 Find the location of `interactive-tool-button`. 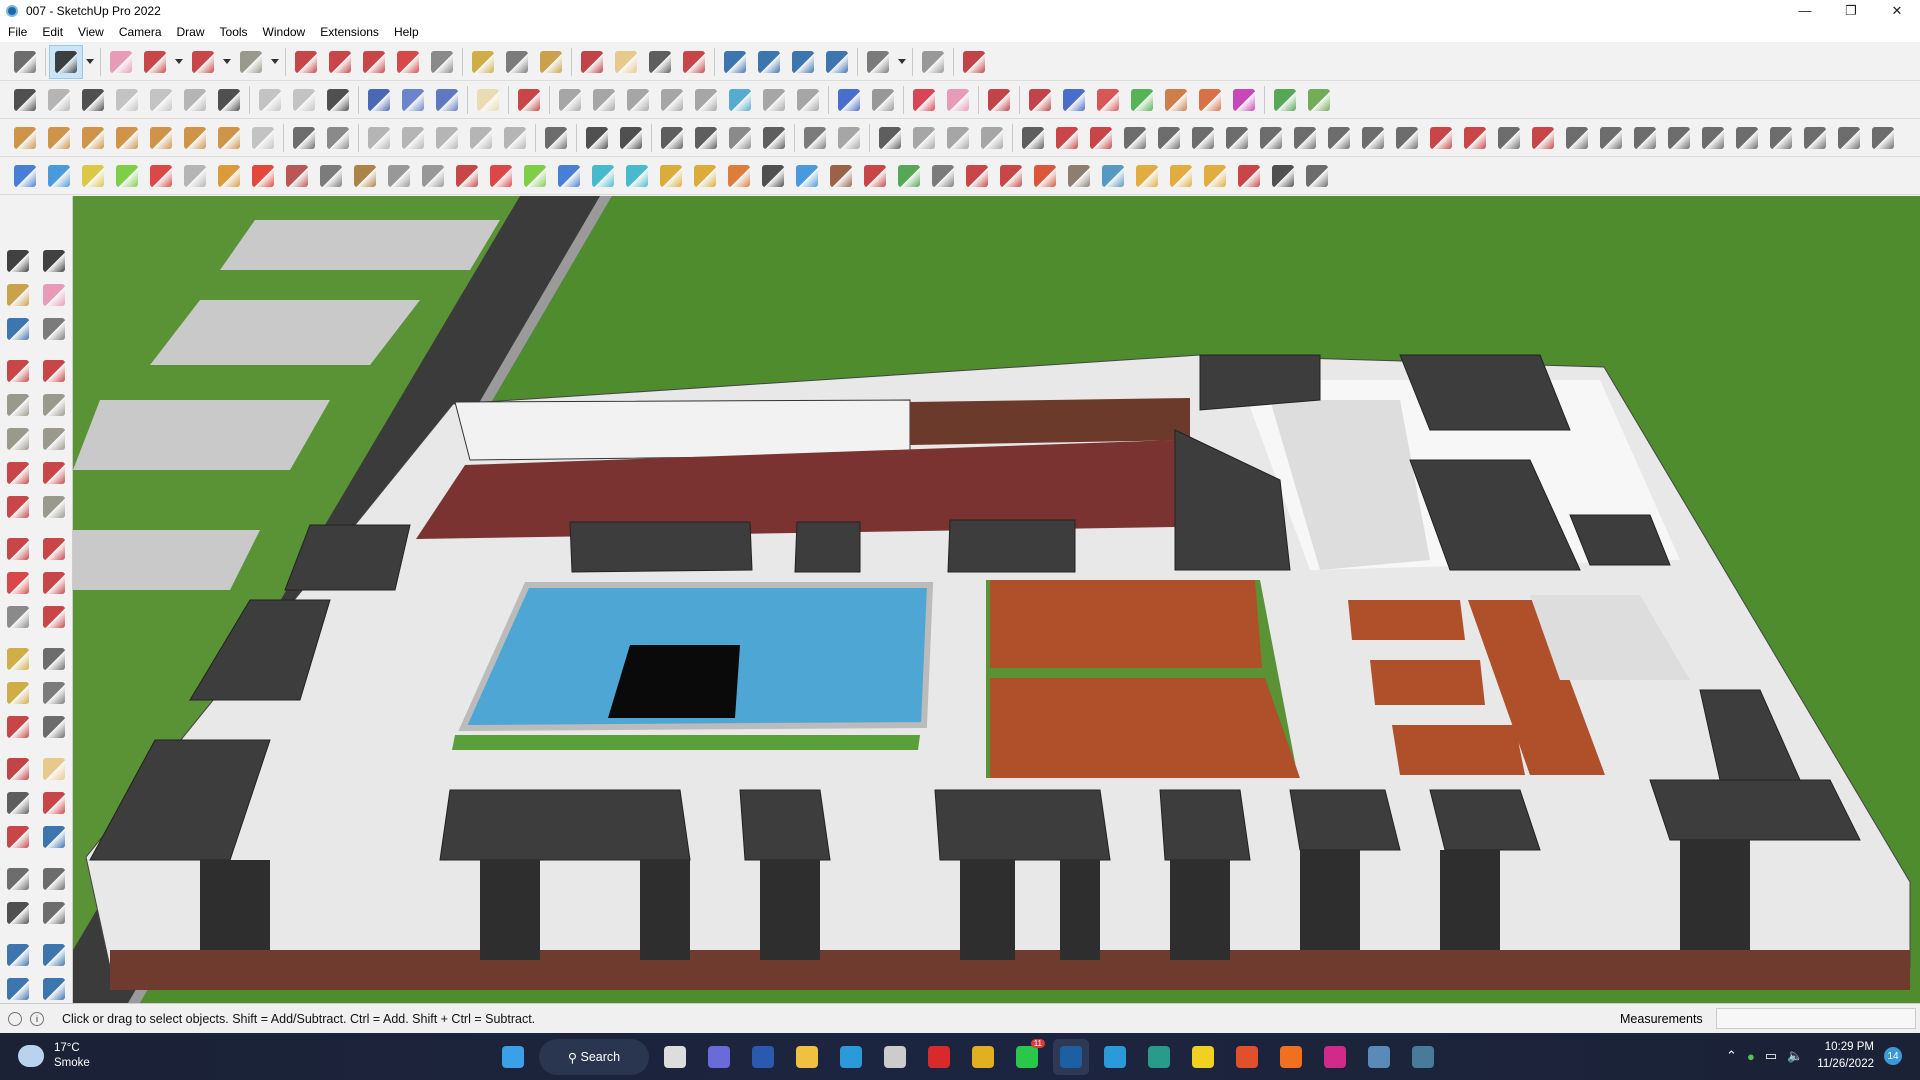

interactive-tool-button is located at coordinates (556, 138).